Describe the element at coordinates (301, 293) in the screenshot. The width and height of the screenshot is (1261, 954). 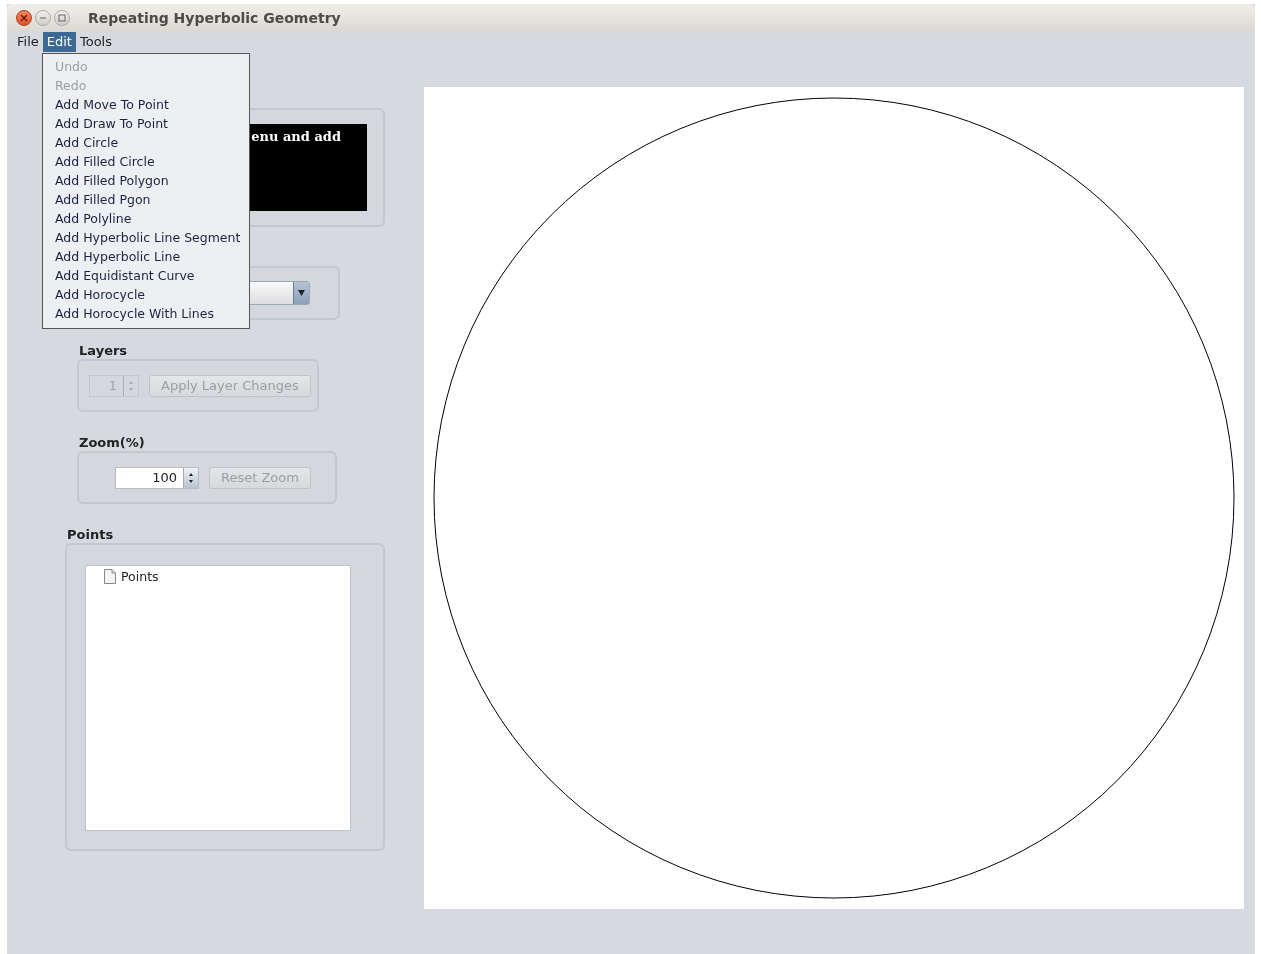
I see `dropdown-arrow-icon` at that location.